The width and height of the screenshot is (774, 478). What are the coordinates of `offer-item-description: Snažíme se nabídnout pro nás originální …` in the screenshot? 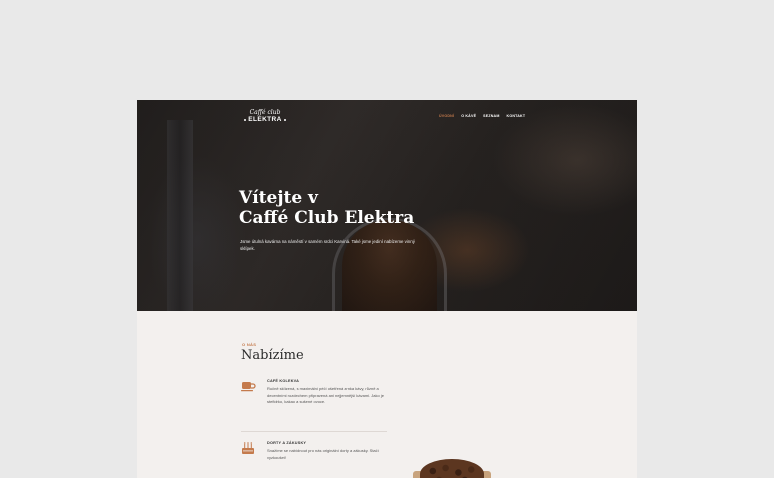 It's located at (323, 454).